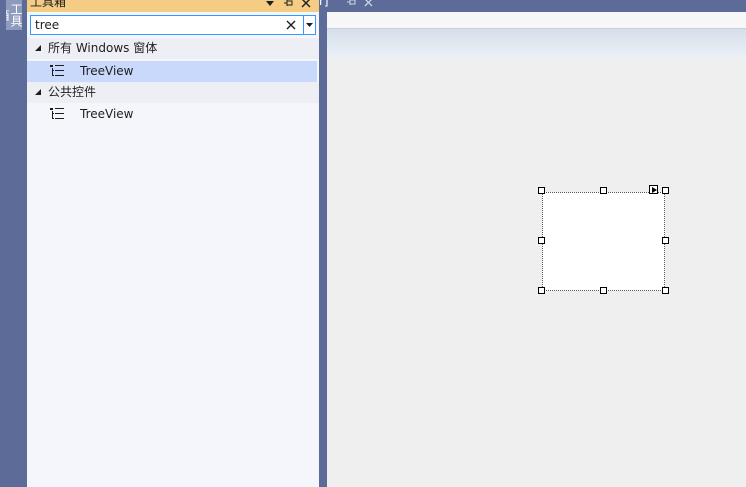 This screenshot has width=746, height=487. What do you see at coordinates (103, 48) in the screenshot?
I see `group-label: 所有 Windows 窗体` at bounding box center [103, 48].